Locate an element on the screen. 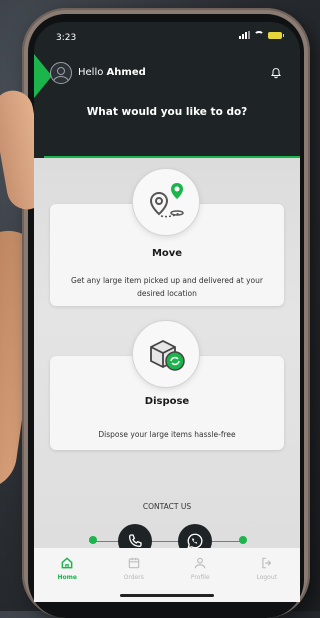 This screenshot has width=320, height=618. phone-icon is located at coordinates (135, 541).